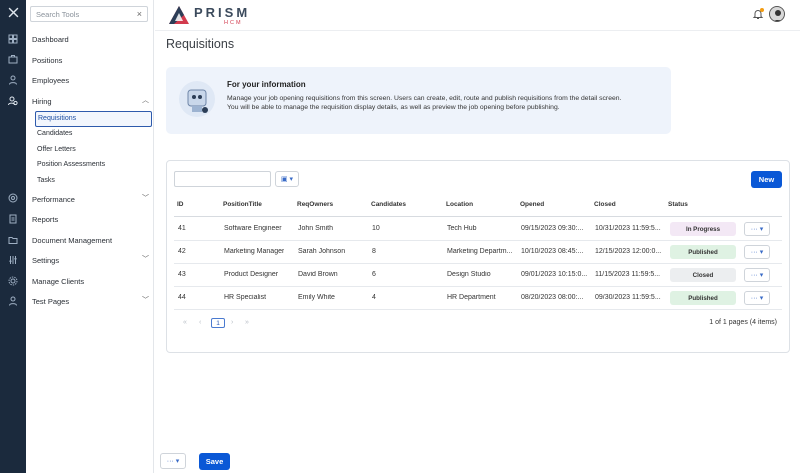 Image resolution: width=800 pixels, height=473 pixels. Describe the element at coordinates (13, 281) in the screenshot. I see `gear-icon` at that location.